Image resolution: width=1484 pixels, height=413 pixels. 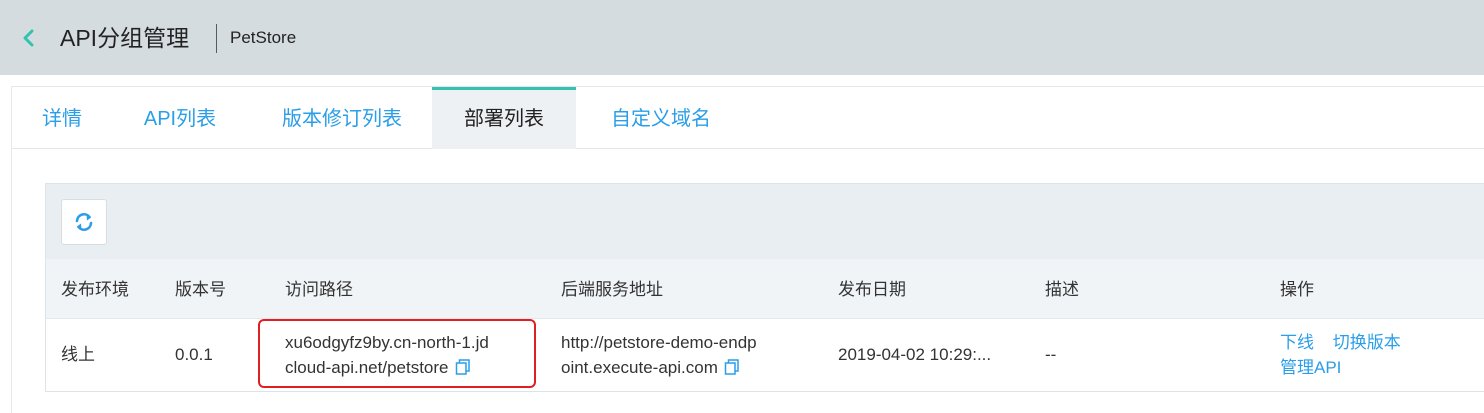 What do you see at coordinates (659, 342) in the screenshot?
I see `backend-line1: http://petstore-demo-endp` at bounding box center [659, 342].